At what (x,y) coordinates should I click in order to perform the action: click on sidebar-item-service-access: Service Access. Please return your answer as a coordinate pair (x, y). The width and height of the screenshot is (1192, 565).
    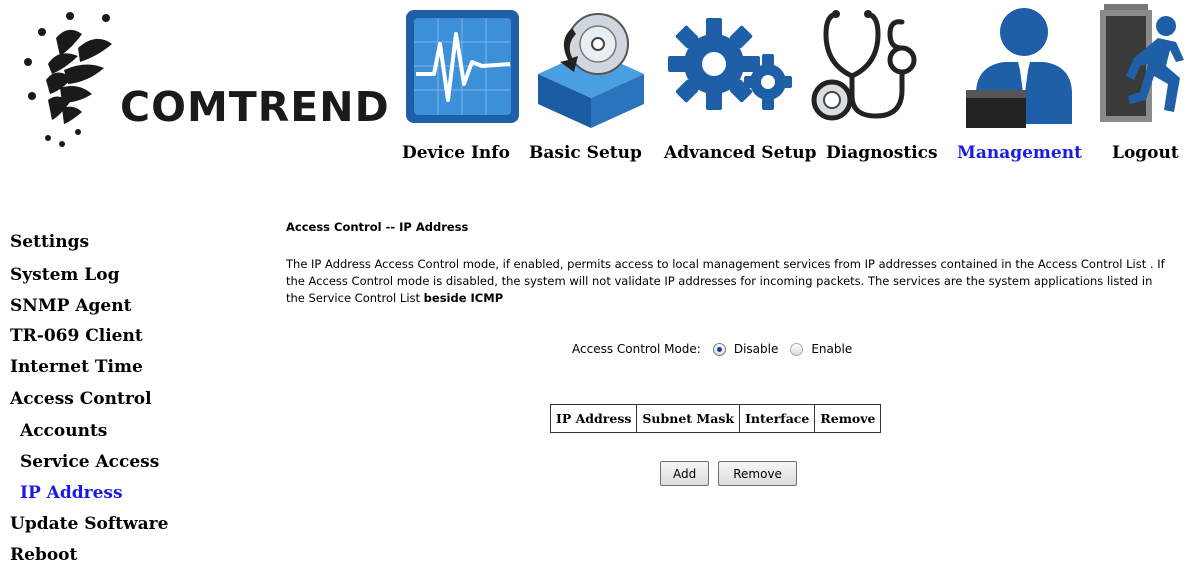
    Looking at the image, I should click on (89, 462).